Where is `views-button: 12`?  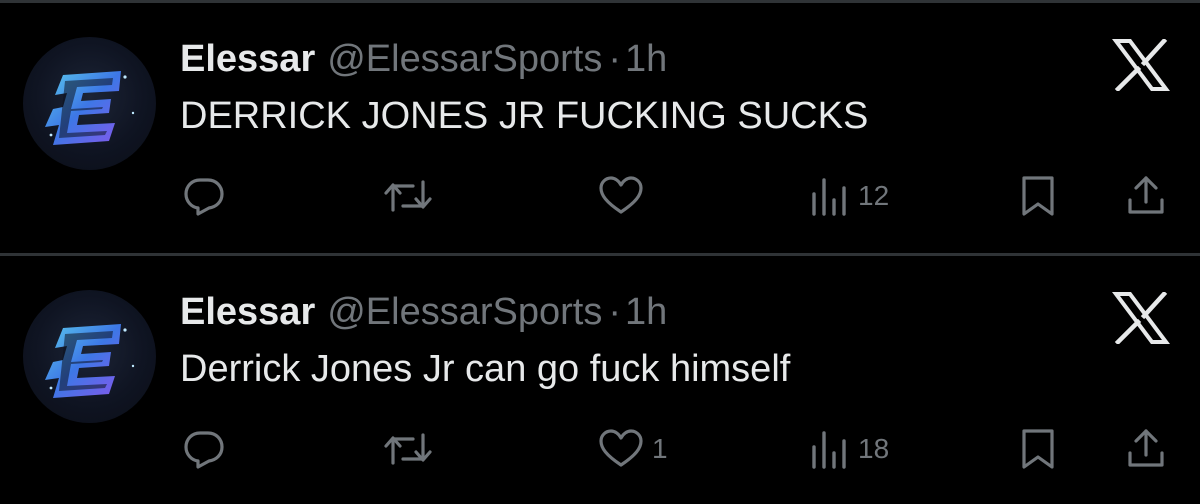
views-button: 12 is located at coordinates (849, 196).